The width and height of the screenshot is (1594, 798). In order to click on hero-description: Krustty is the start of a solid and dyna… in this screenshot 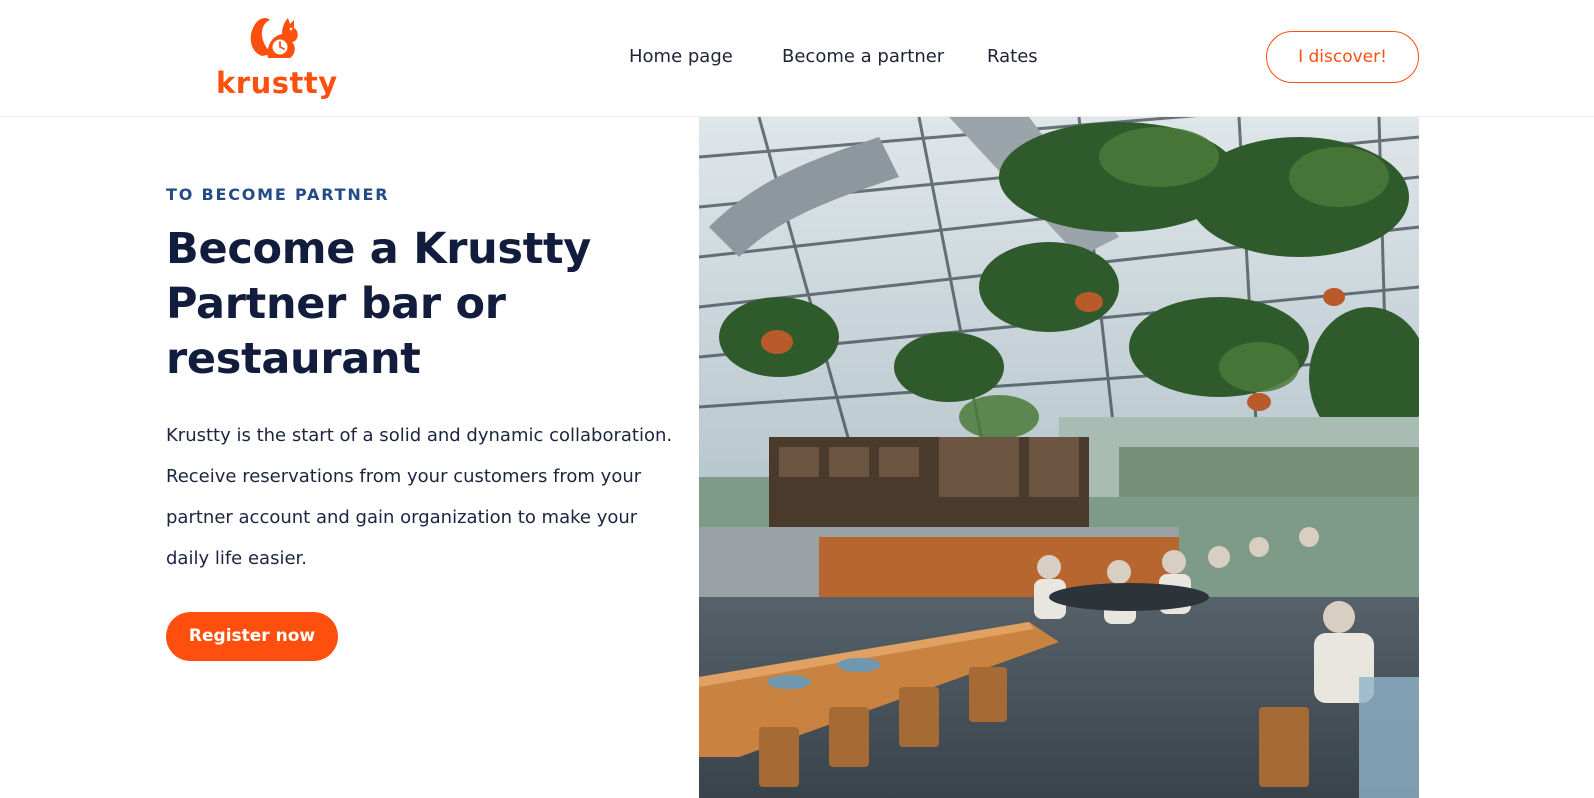, I will do `click(419, 497)`.